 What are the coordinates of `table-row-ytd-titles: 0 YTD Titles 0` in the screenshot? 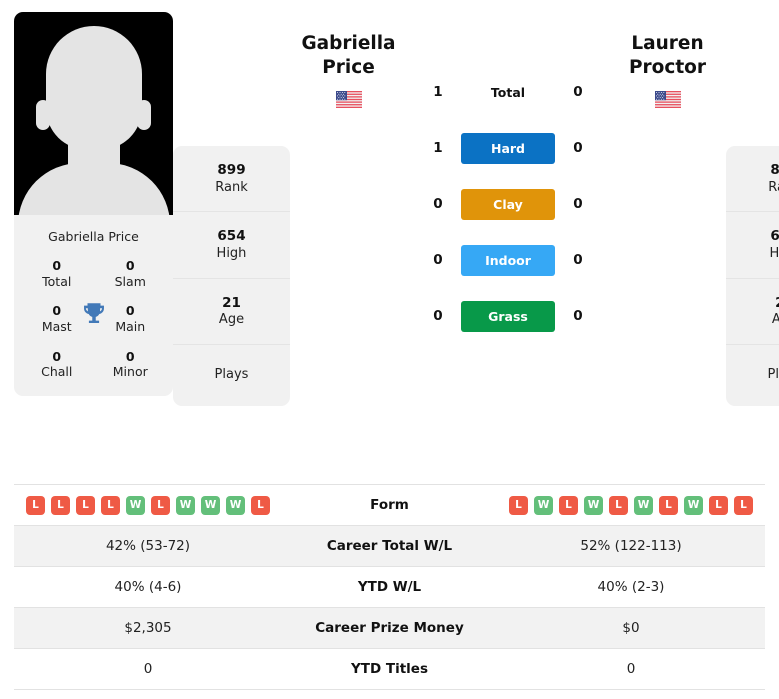 It's located at (389, 669).